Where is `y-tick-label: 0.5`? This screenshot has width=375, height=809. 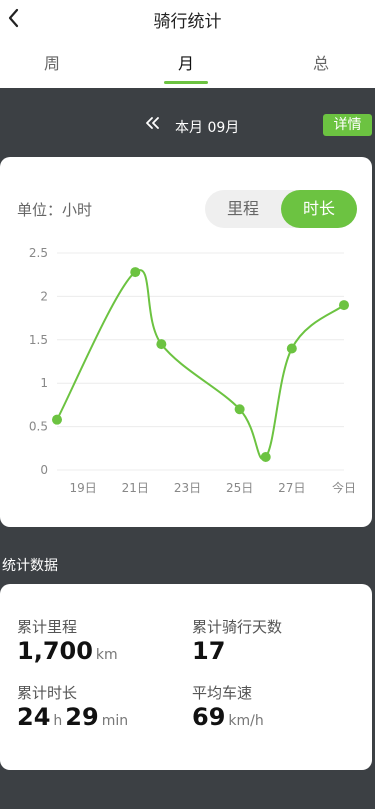
y-tick-label: 0.5 is located at coordinates (38, 427).